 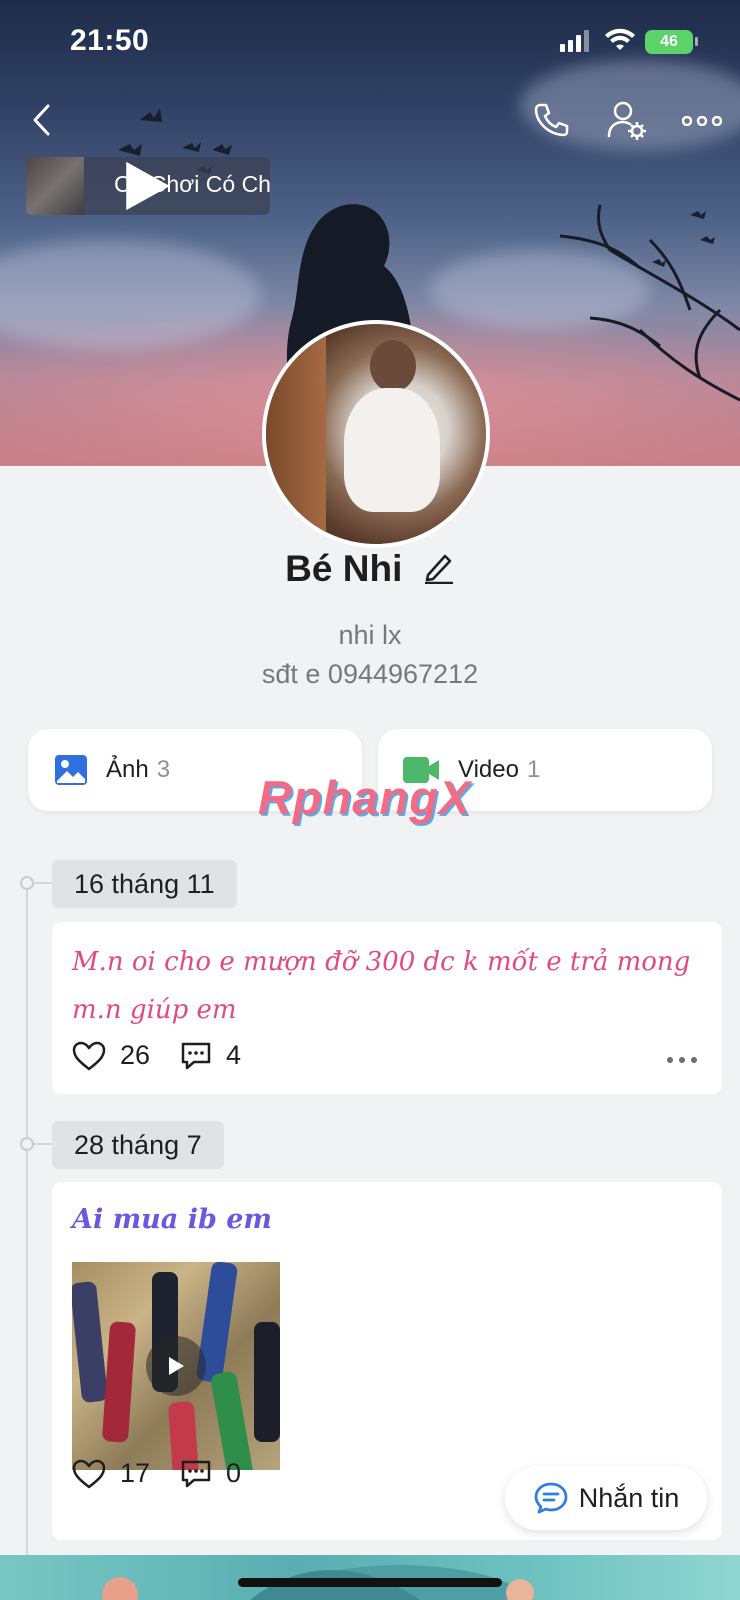 What do you see at coordinates (111, 1473) in the screenshot?
I see `like-button: 17` at bounding box center [111, 1473].